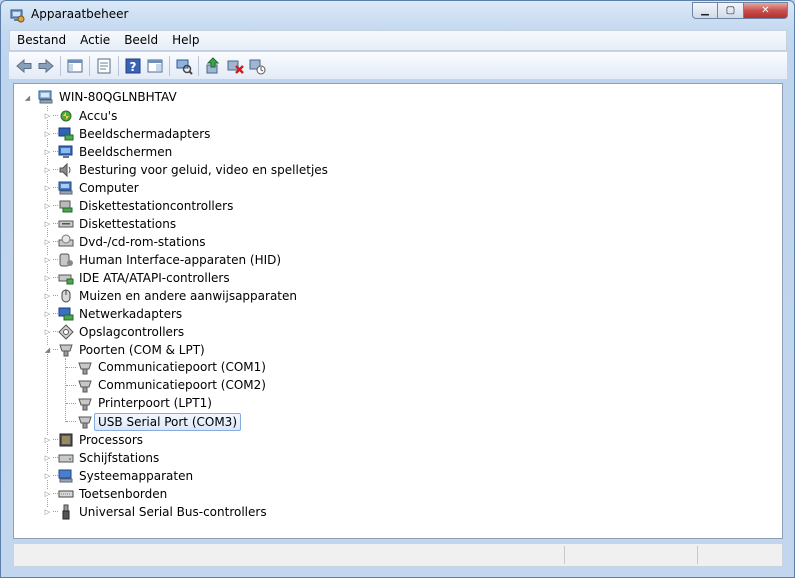  What do you see at coordinates (119, 458) in the screenshot?
I see `tree-item-label: Schijfstations` at bounding box center [119, 458].